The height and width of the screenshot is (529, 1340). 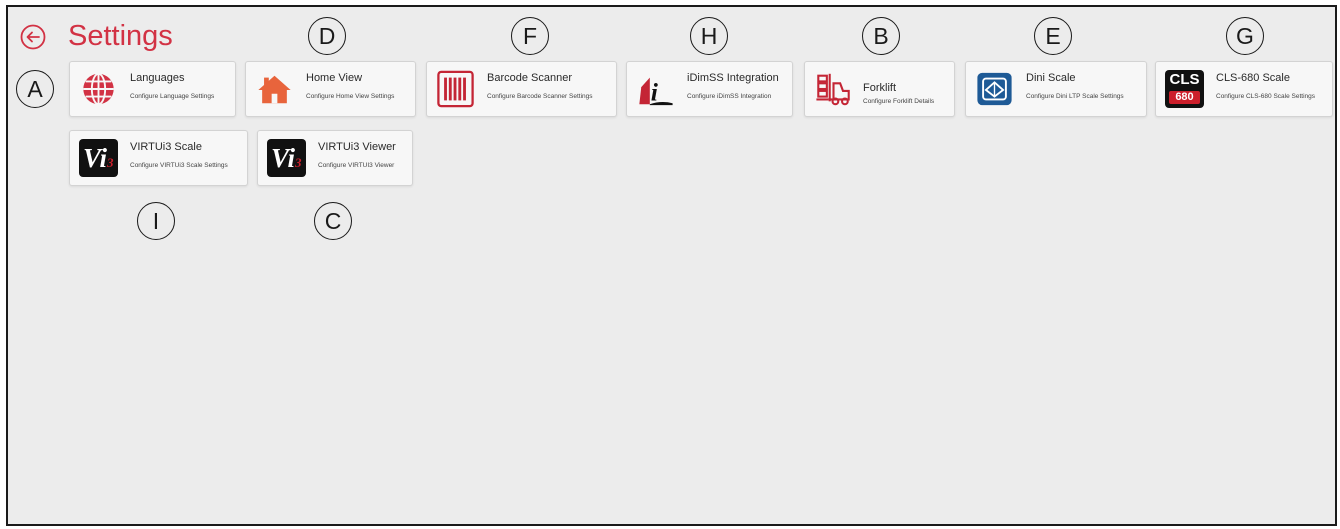 What do you see at coordinates (1075, 96) in the screenshot?
I see `tile-description: Configure Dini LTP Scale Settings` at bounding box center [1075, 96].